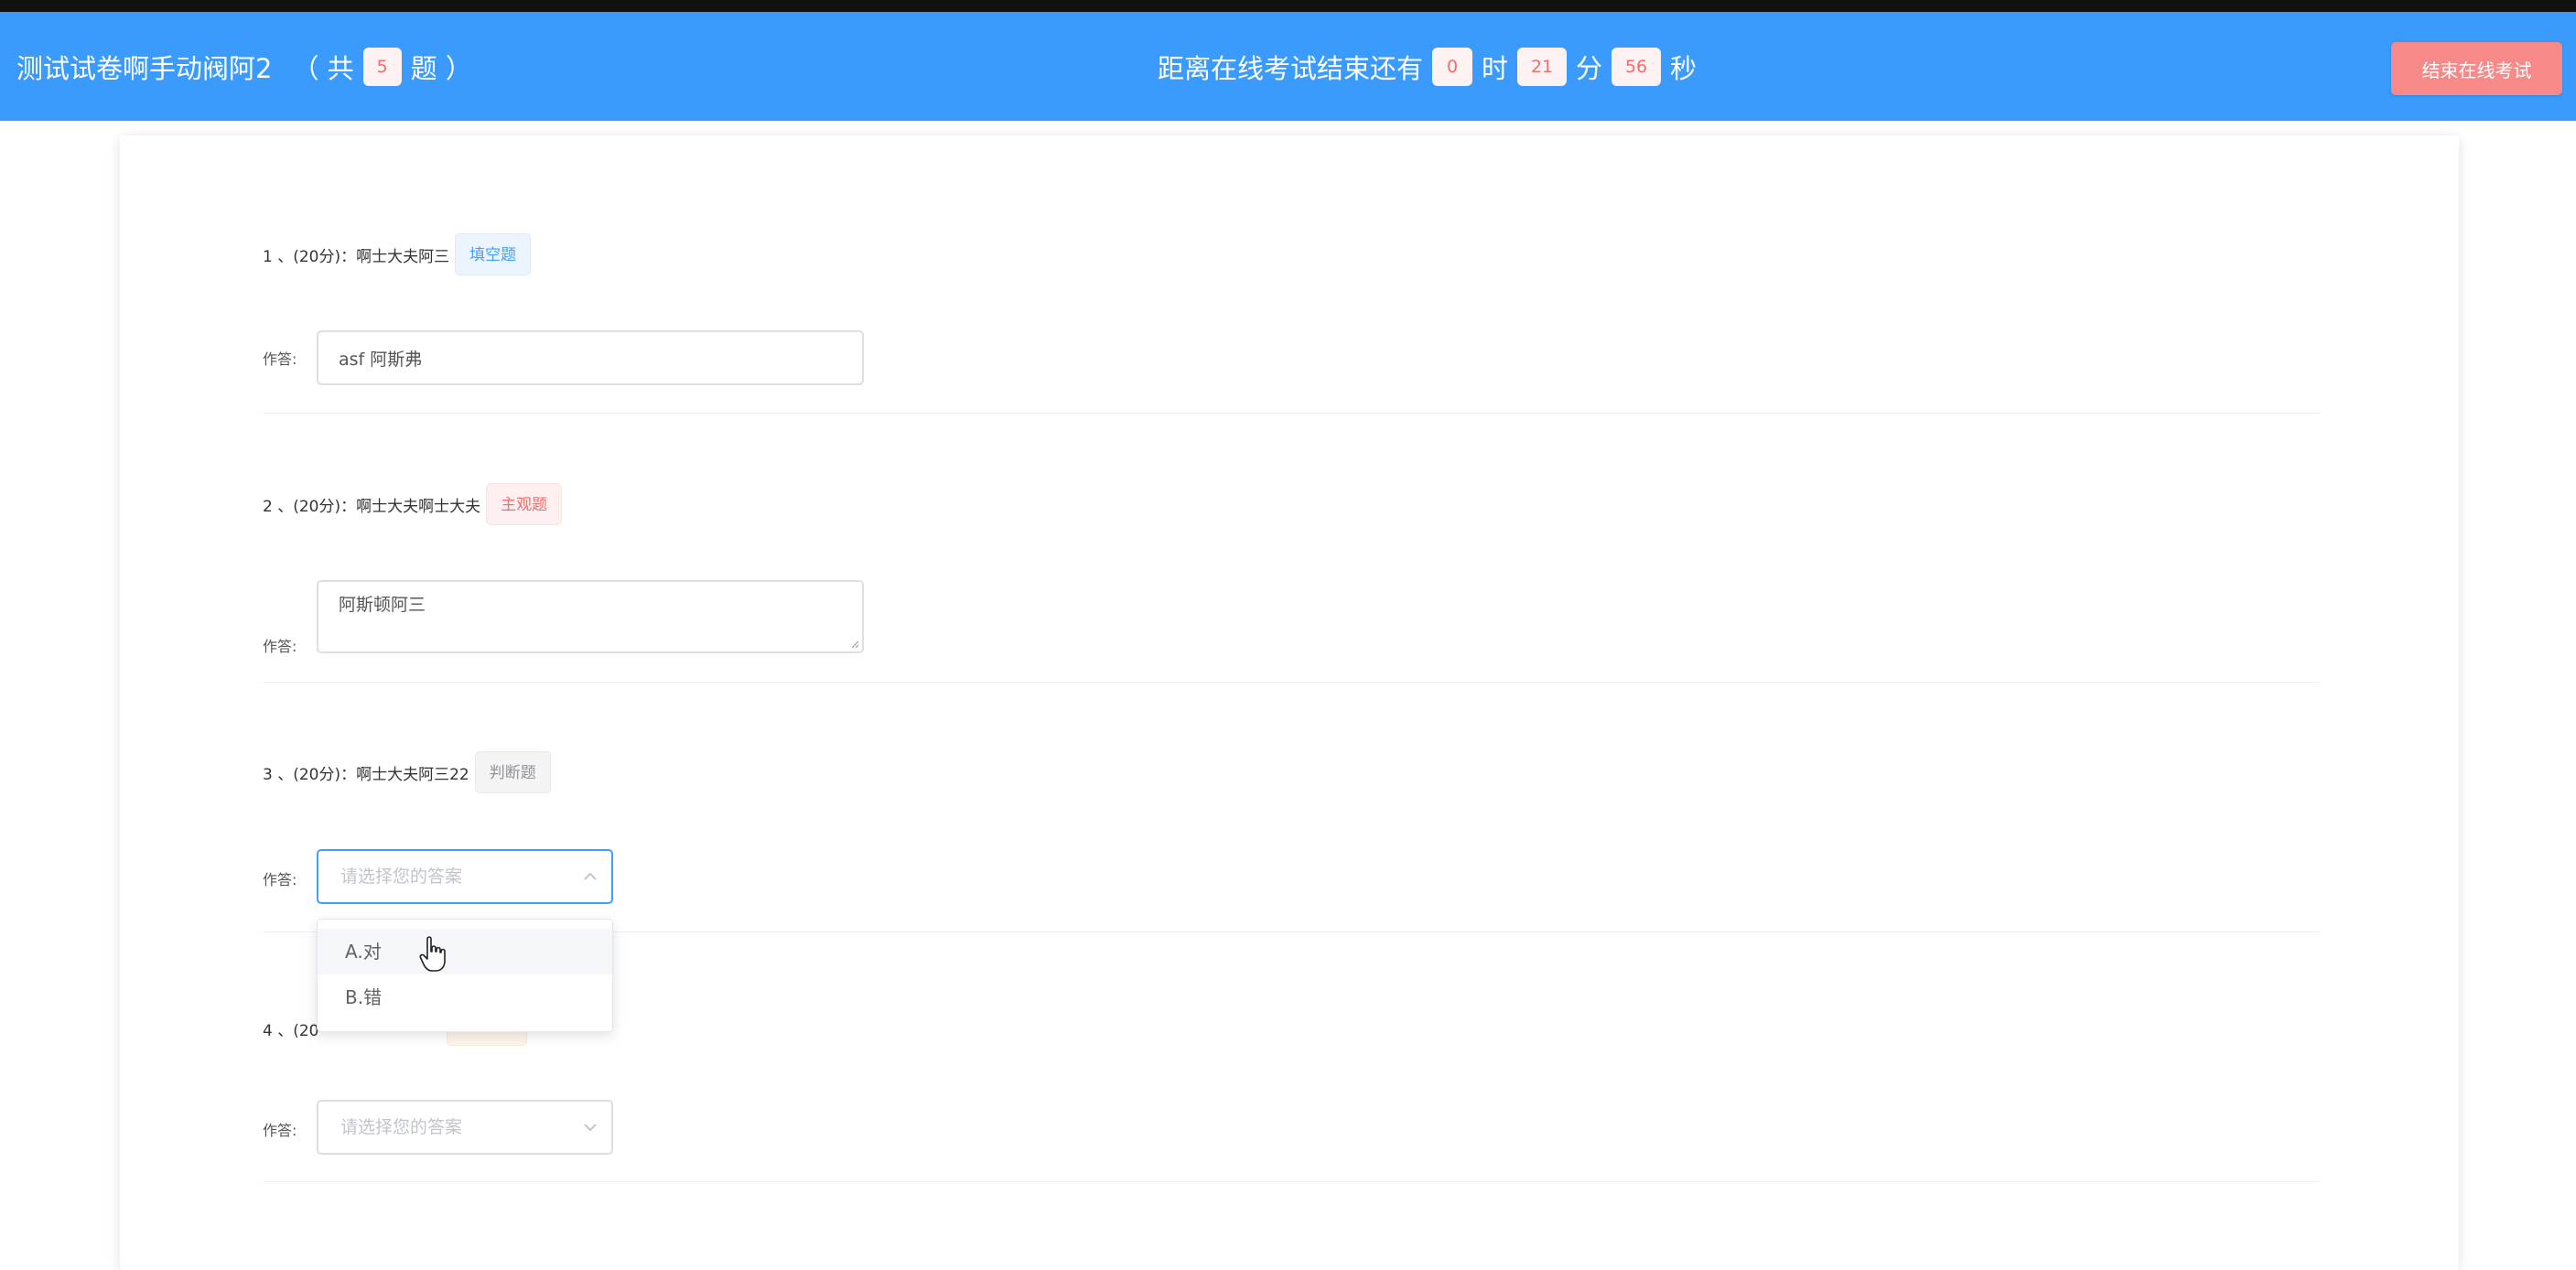 The width and height of the screenshot is (2576, 1270). What do you see at coordinates (590, 876) in the screenshot?
I see `chevron-up-icon` at bounding box center [590, 876].